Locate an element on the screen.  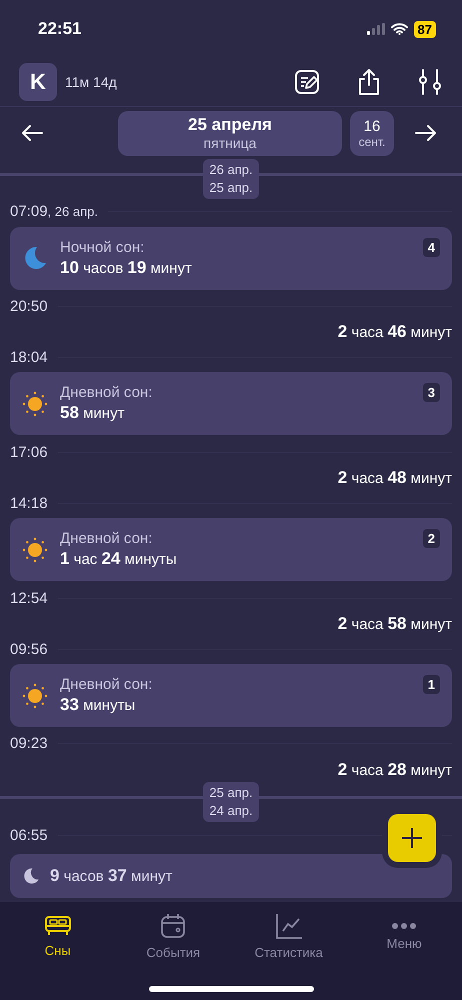
sleep-duration: 58 минут is located at coordinates (93, 413).